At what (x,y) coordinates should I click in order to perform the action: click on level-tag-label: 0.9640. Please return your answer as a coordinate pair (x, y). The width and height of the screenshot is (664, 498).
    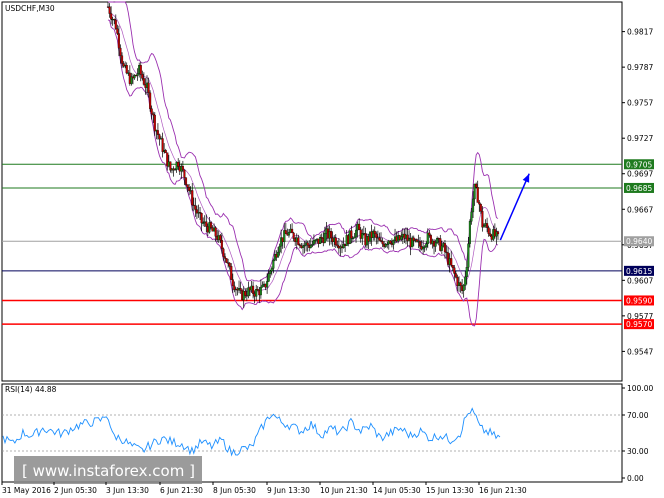
    Looking at the image, I should click on (639, 241).